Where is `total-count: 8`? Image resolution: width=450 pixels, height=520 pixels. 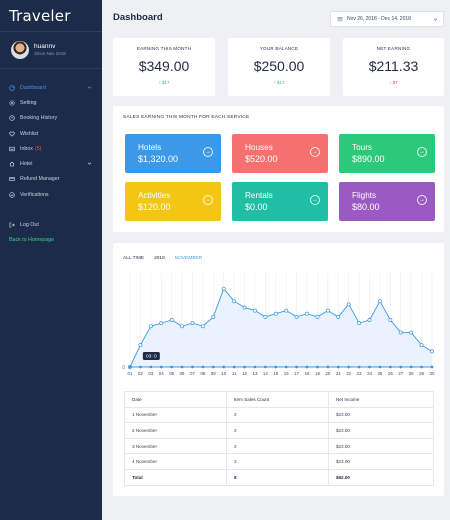 total-count: 8 is located at coordinates (277, 477).